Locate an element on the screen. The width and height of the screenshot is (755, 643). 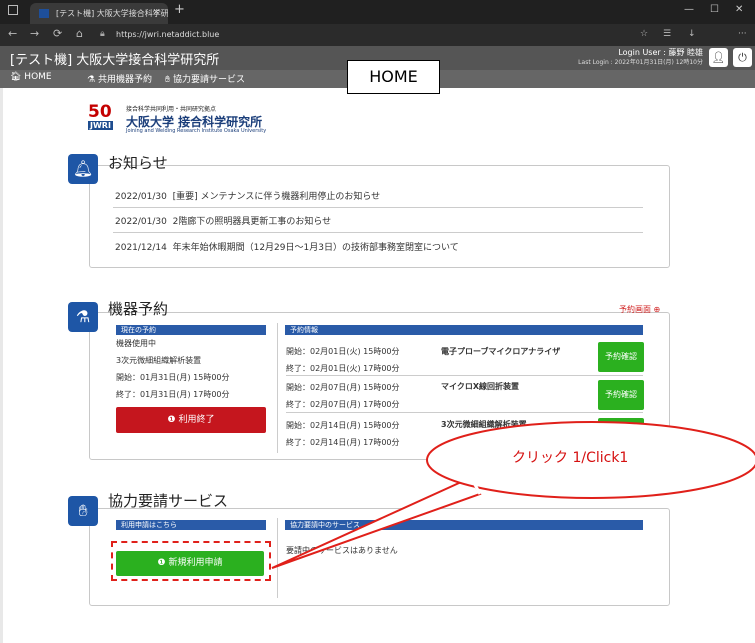
end-use-button: ❶ 利用終了 is located at coordinates (191, 420).